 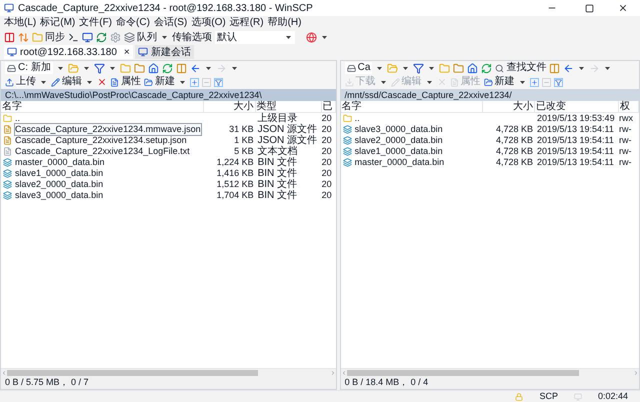 I want to click on find-files-button: 查找文件, so click(x=520, y=68).